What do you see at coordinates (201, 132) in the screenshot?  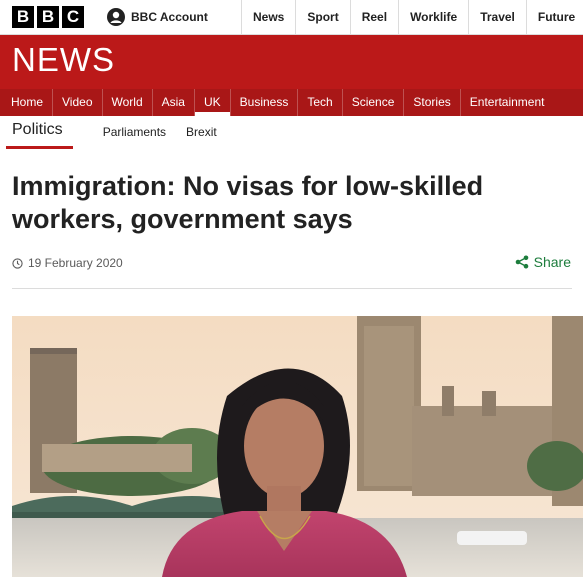 I see `sub-nav-brexit: Brexit` at bounding box center [201, 132].